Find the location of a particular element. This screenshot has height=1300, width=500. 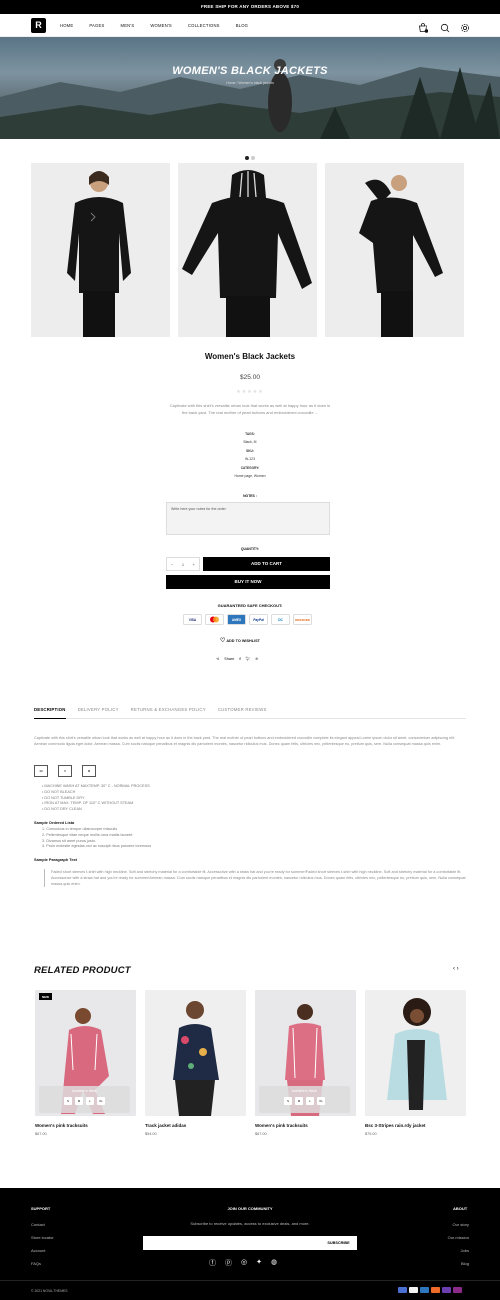

page-title: WOMEN'S BLACK JACKETS is located at coordinates (250, 71).